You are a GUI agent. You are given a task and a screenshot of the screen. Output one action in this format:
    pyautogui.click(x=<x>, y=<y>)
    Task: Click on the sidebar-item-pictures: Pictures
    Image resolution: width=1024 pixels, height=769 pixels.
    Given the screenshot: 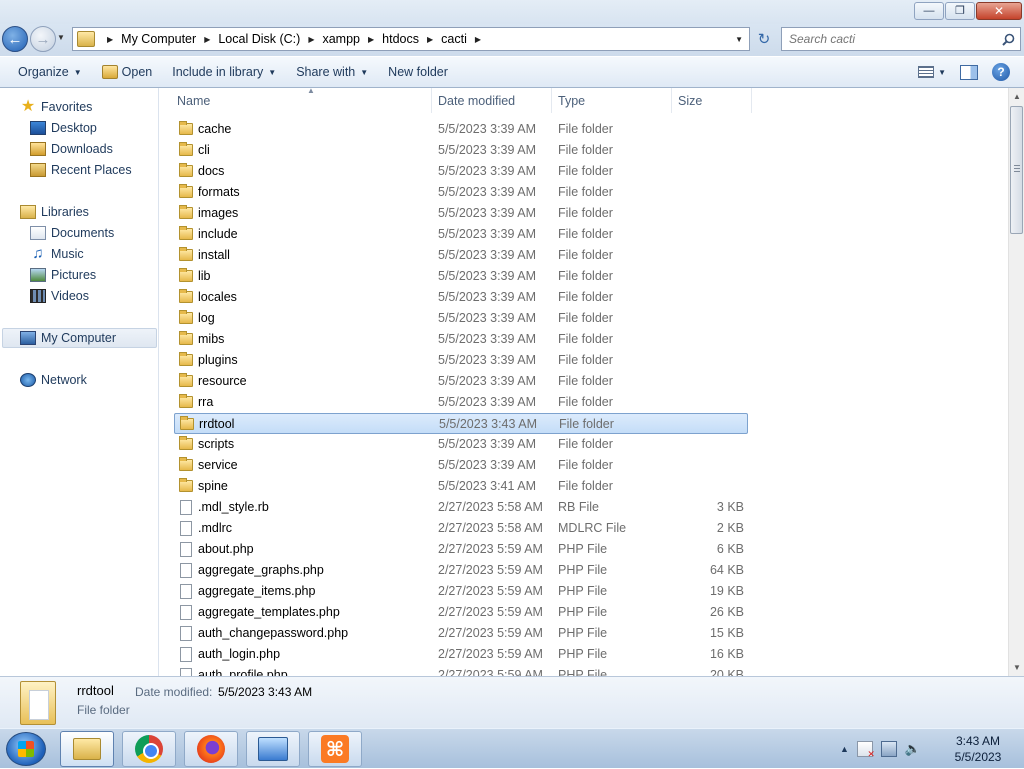 What is the action you would take?
    pyautogui.click(x=63, y=275)
    